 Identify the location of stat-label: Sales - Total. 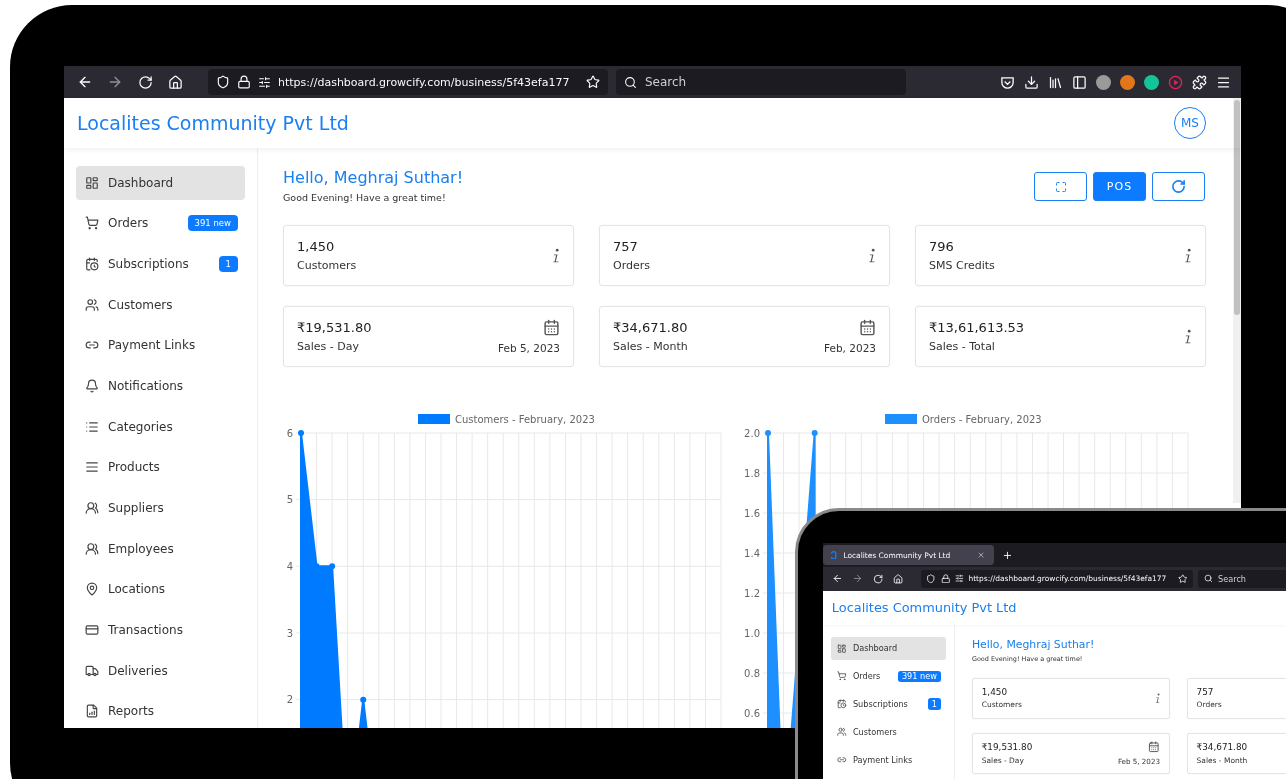
(962, 346).